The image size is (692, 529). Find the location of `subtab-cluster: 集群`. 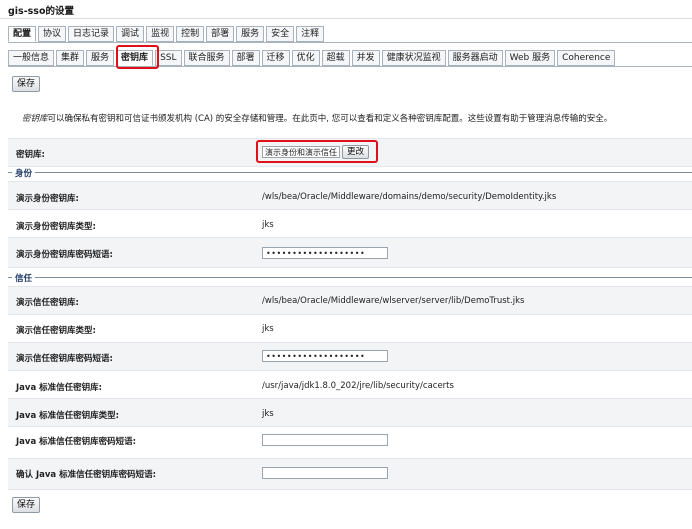

subtab-cluster: 集群 is located at coordinates (70, 58).